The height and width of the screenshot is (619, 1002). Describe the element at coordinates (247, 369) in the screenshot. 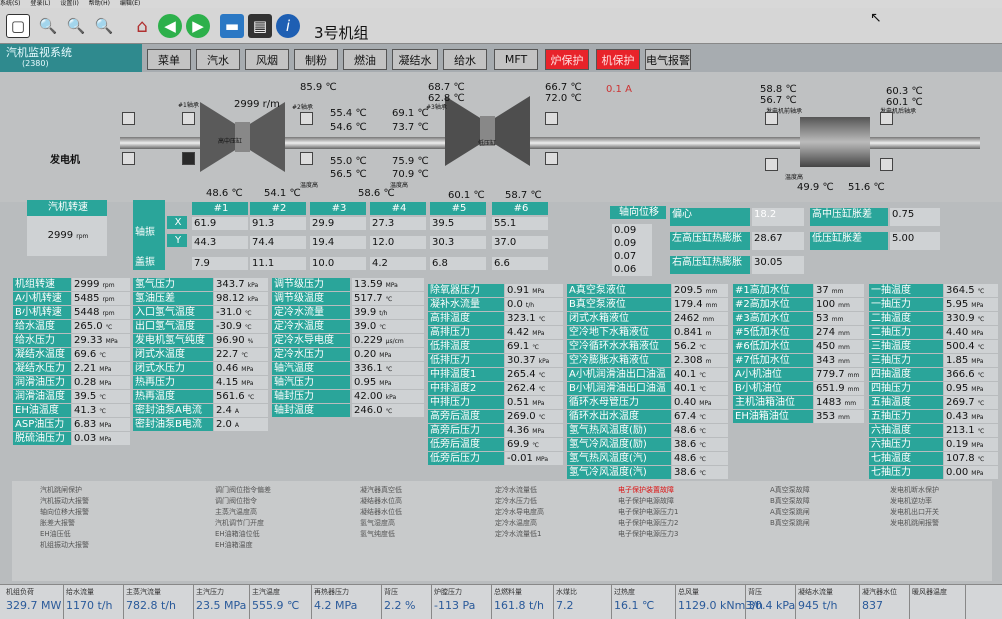

I see `col2-unit-6: MPa` at that location.